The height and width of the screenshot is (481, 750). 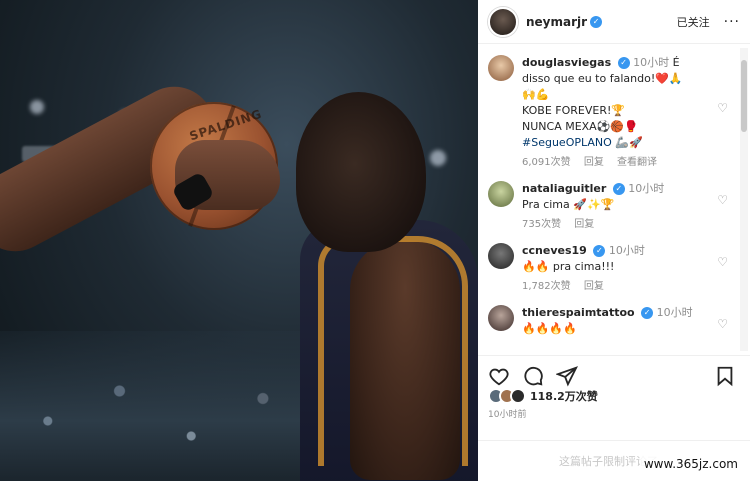 I want to click on comment-text: Pra cima 🚀✨🏆, so click(x=568, y=204).